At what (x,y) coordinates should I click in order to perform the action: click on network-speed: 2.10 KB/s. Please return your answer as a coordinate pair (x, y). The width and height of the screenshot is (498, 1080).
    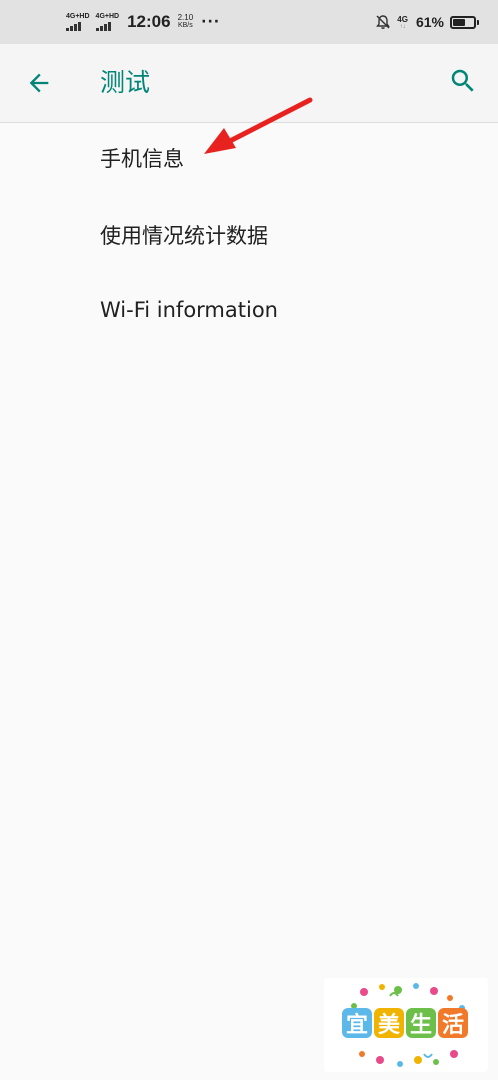
    Looking at the image, I should click on (186, 22).